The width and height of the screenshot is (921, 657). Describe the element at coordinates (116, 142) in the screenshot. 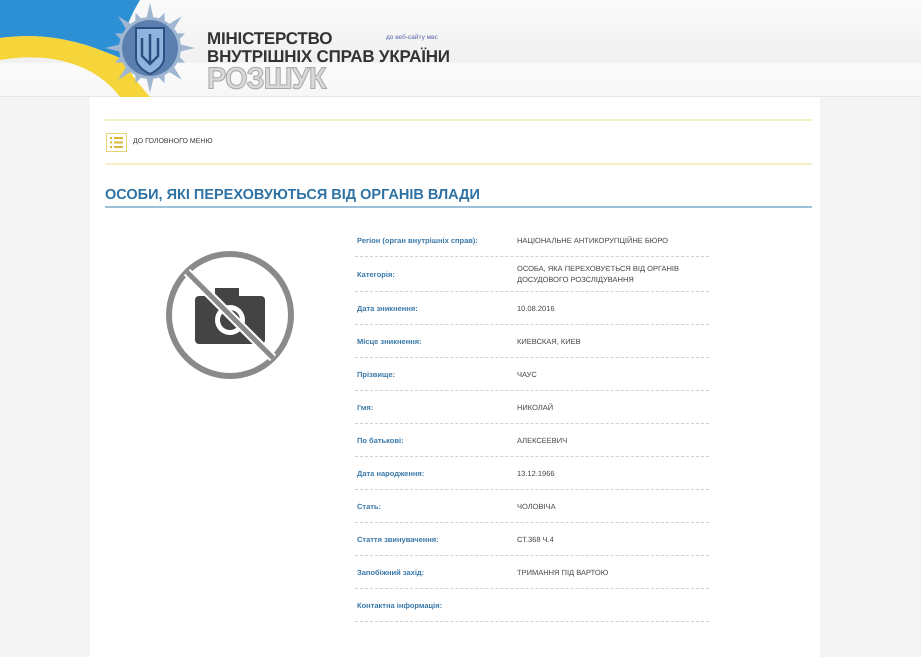

I see `menu-icon` at that location.